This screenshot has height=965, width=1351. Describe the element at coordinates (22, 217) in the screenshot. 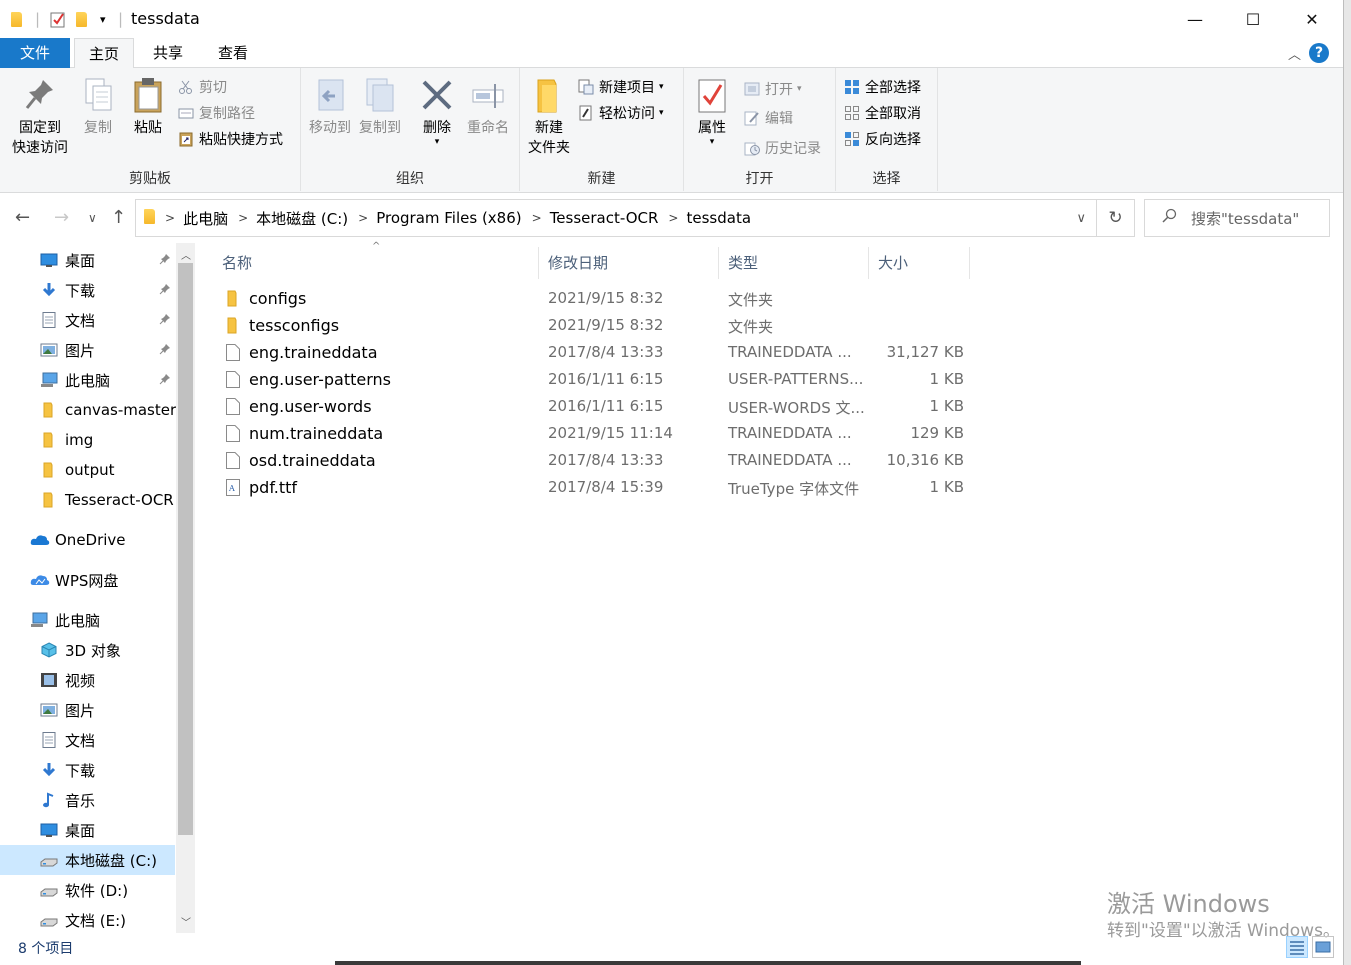

I see `back-arrow-icon: ←` at that location.